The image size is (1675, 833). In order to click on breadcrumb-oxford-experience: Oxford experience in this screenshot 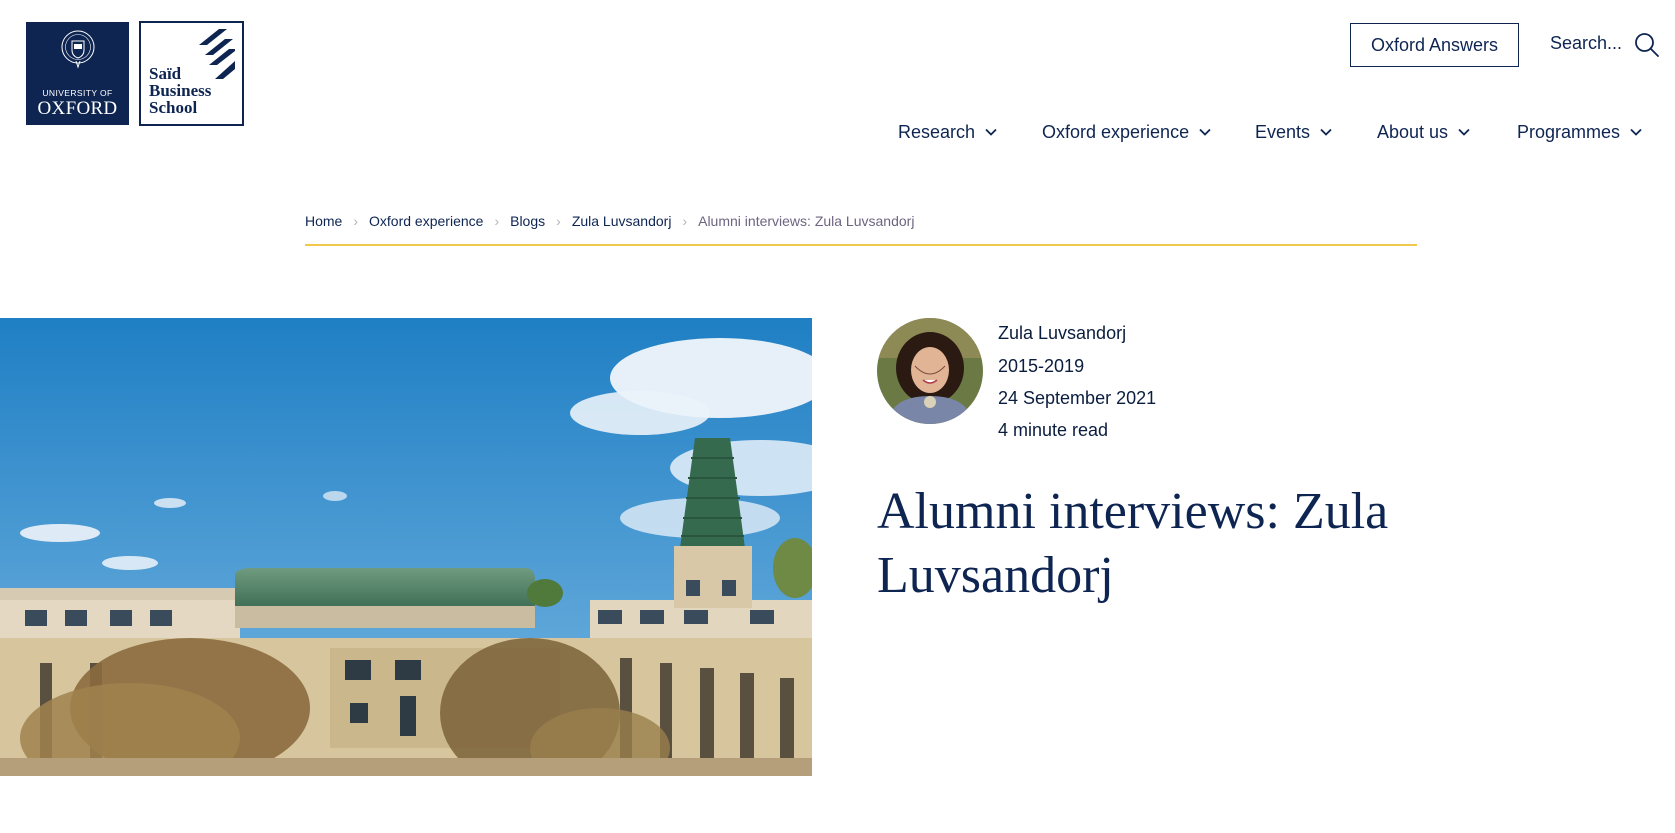, I will do `click(426, 221)`.